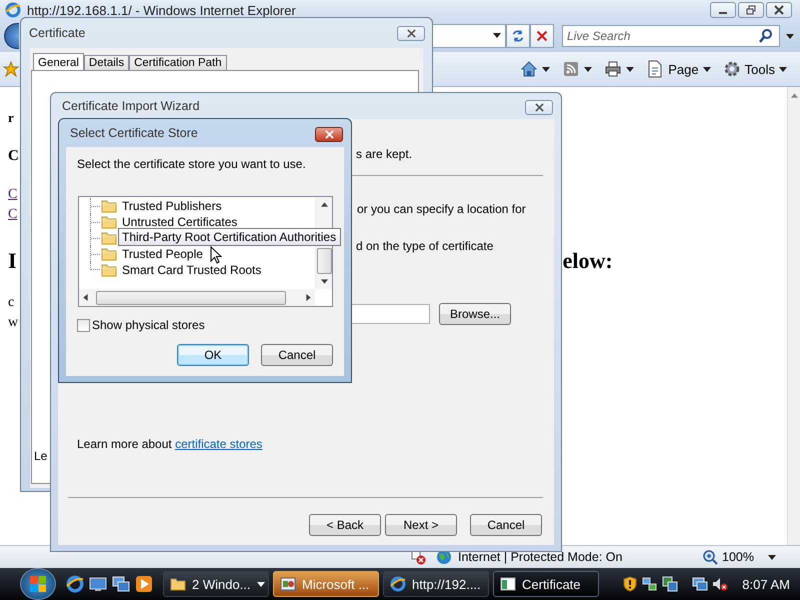 This screenshot has height=600, width=800. Describe the element at coordinates (134, 133) in the screenshot. I see `dialog-title: Select Certificate Store` at that location.